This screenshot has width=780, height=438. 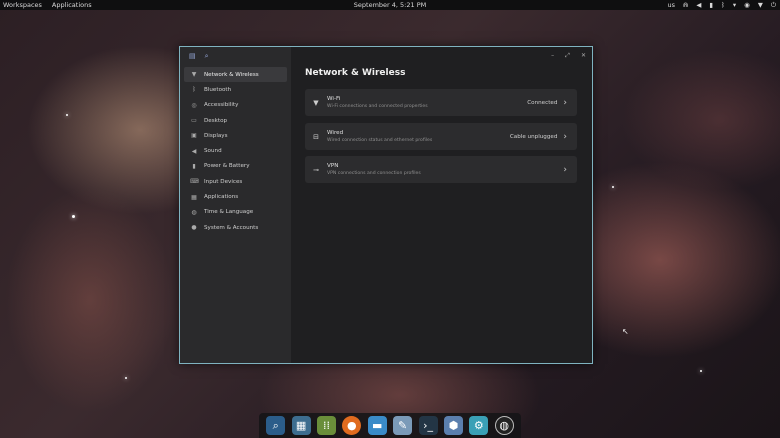 I want to click on sidebar-toggle-icon: ▤, so click(x=192, y=56).